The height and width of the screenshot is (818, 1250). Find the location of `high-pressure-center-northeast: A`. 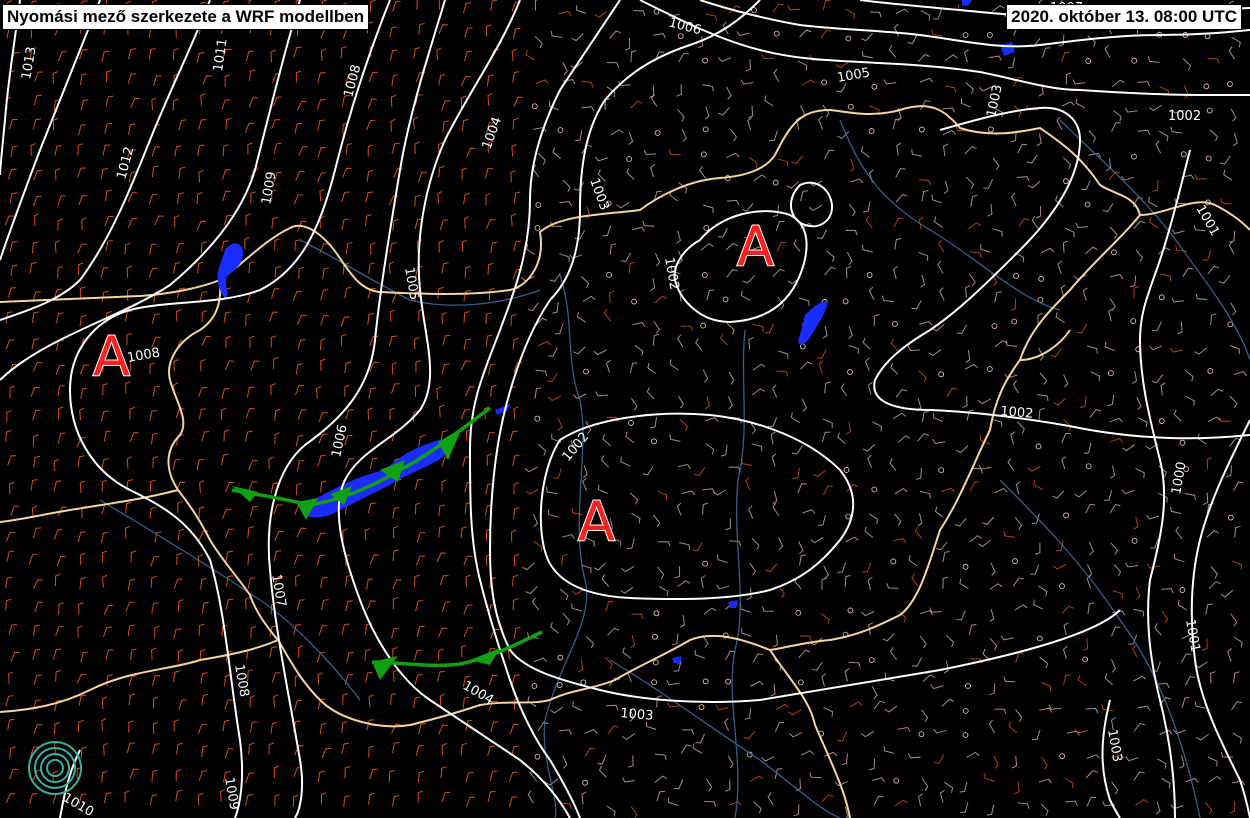

high-pressure-center-northeast: A is located at coordinates (755, 246).